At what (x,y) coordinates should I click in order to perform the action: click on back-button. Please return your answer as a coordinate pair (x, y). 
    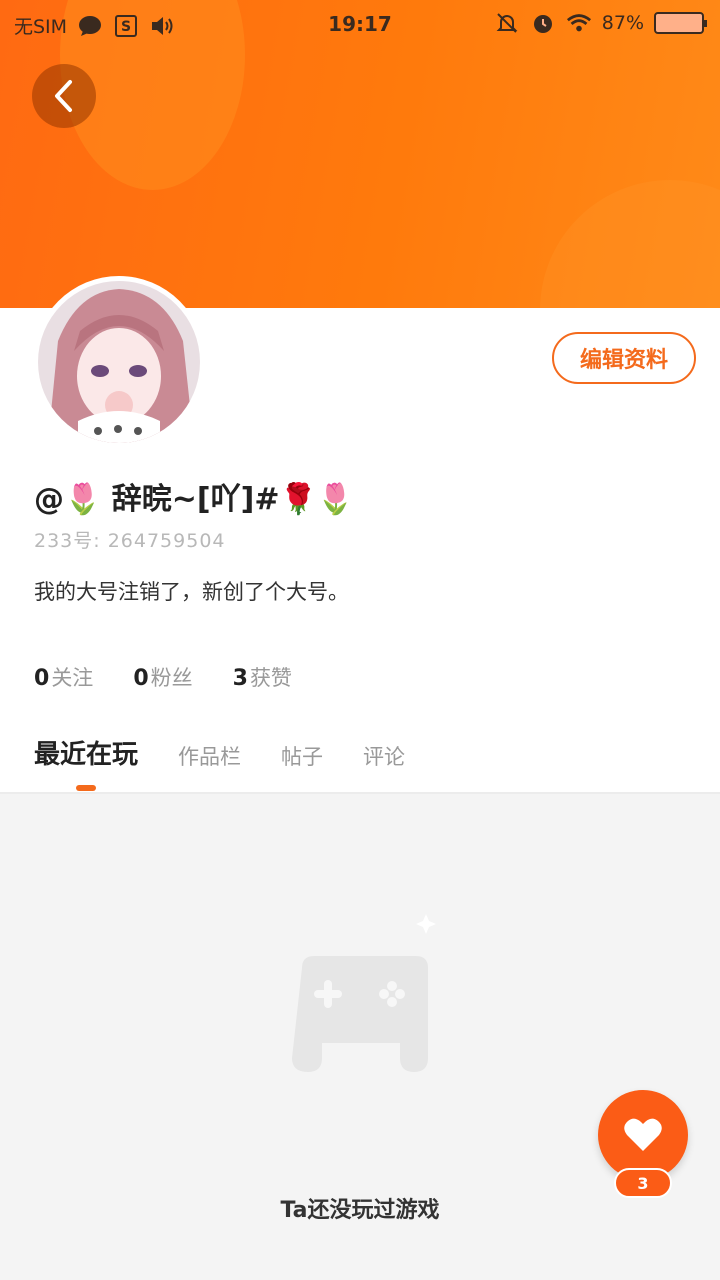
    Looking at the image, I should click on (64, 96).